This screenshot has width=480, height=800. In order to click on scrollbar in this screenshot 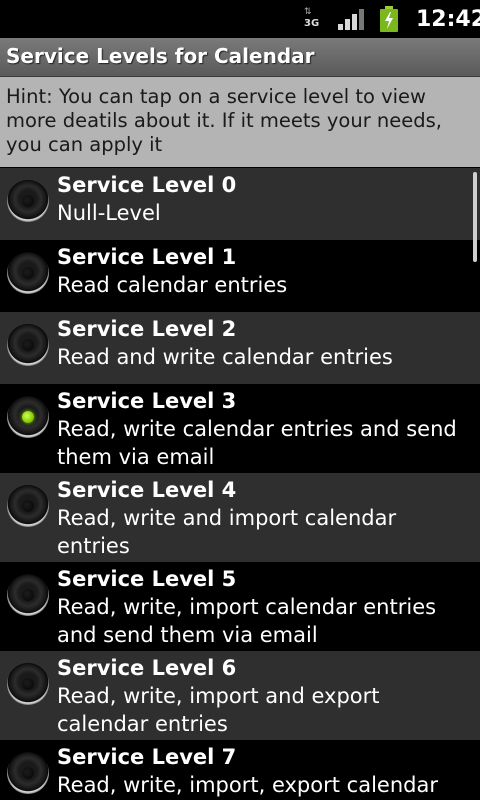, I will do `click(475, 217)`.